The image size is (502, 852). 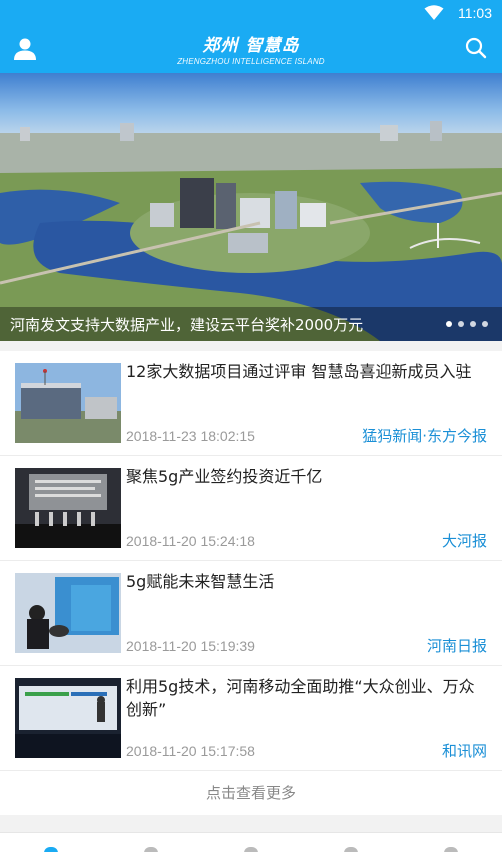 I want to click on news-source: 河南日报, so click(x=456, y=646).